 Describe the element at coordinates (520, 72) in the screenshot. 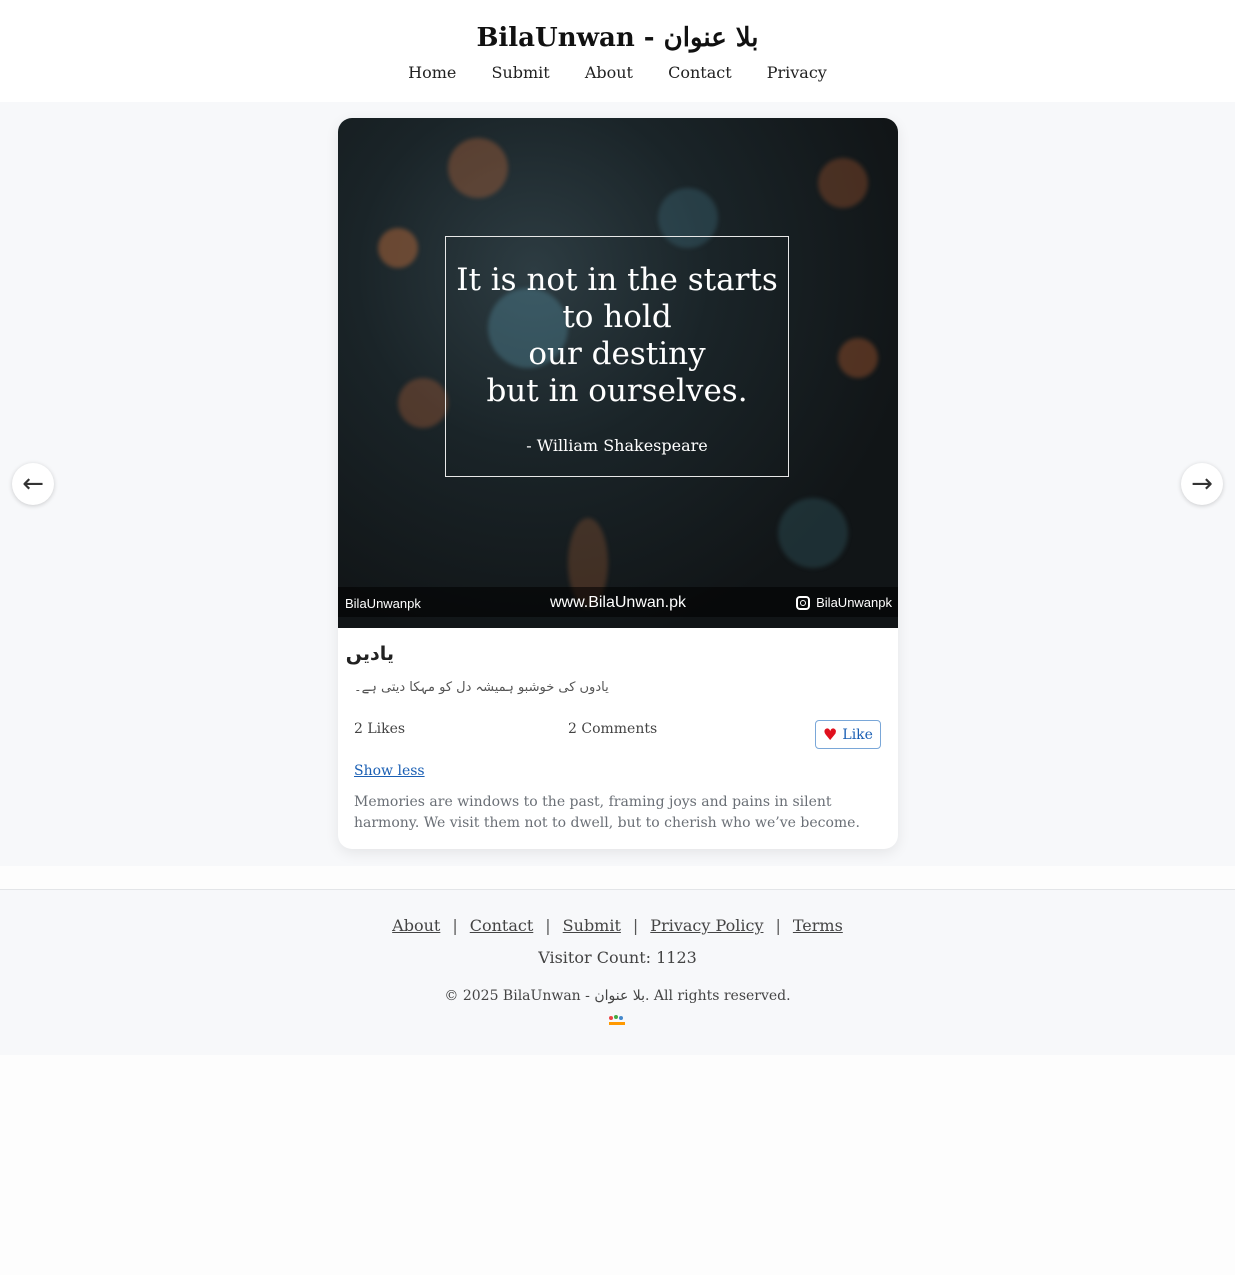

I see `nav-submit-link: Submit` at that location.